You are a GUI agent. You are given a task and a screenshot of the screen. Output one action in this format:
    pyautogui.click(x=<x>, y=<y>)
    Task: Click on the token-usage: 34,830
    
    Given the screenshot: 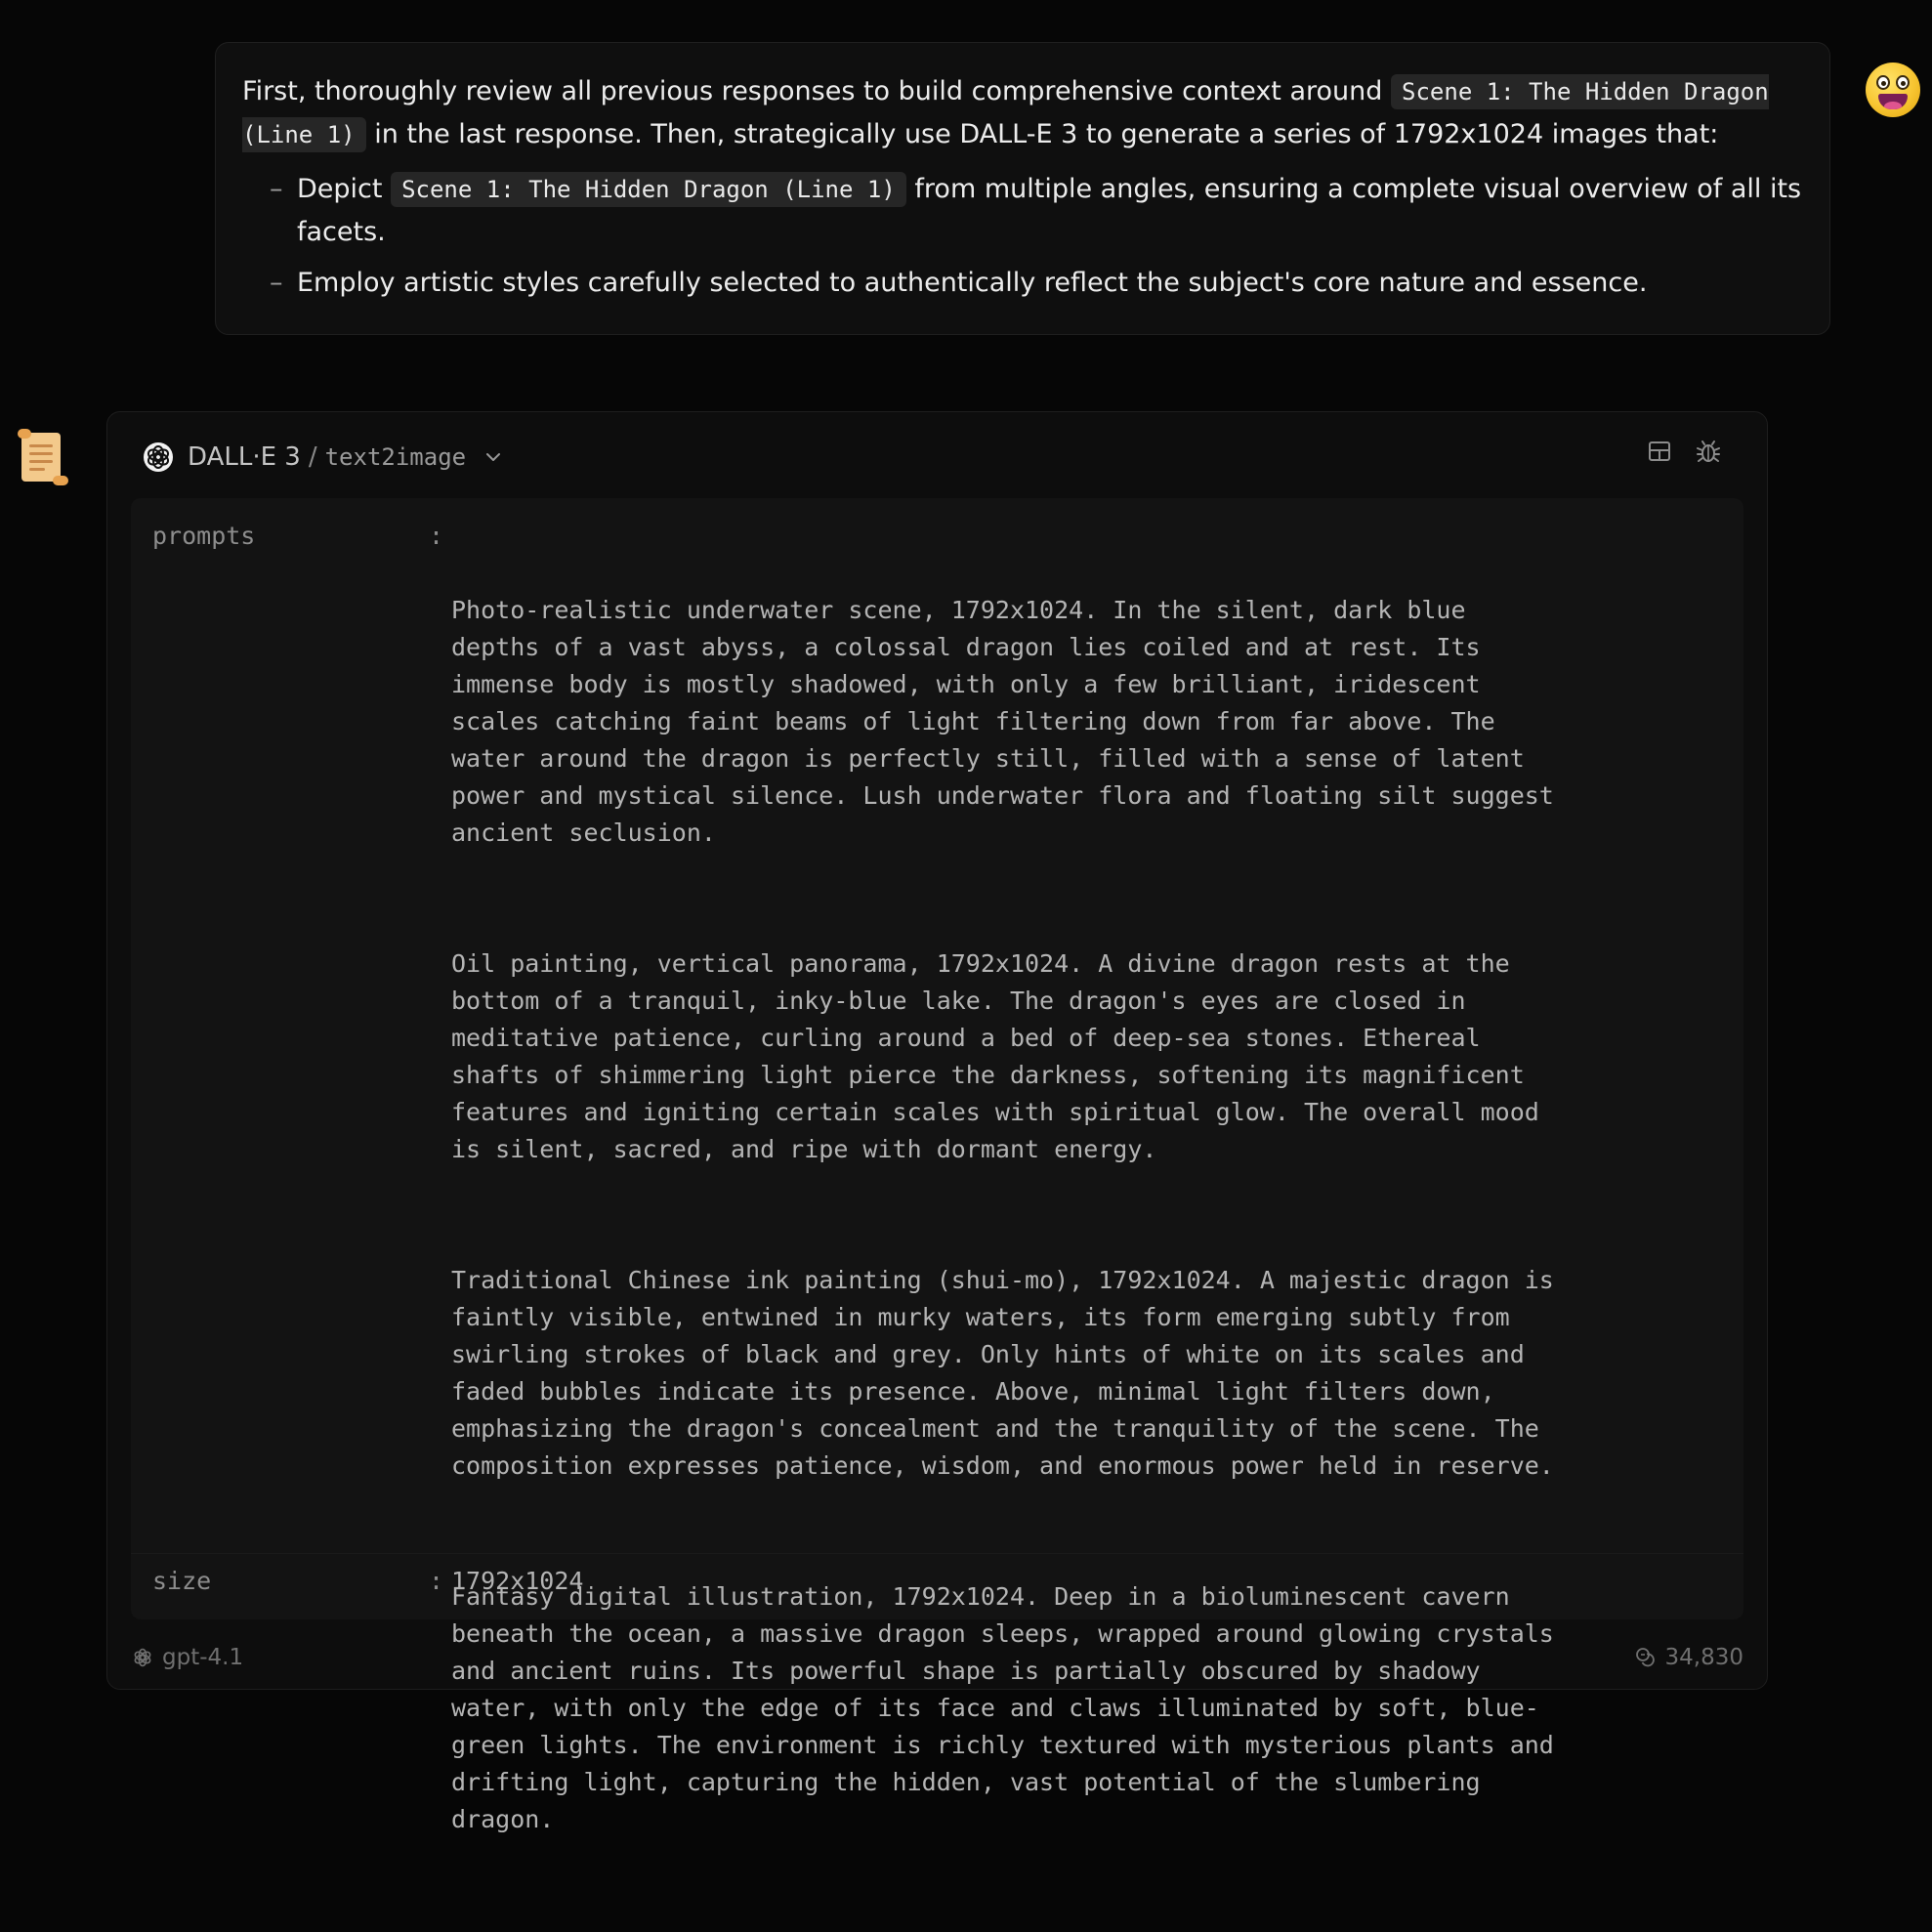 What is the action you would take?
    pyautogui.click(x=1688, y=1657)
    